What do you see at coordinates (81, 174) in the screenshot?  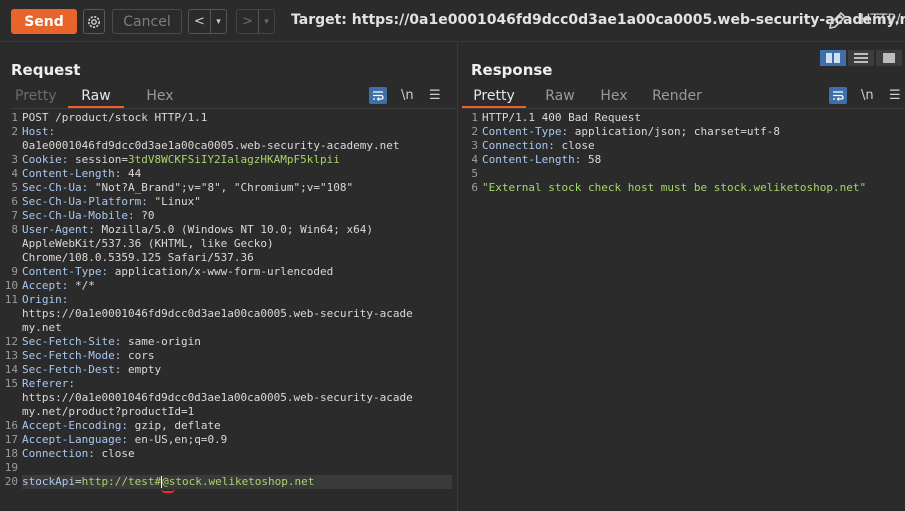 I see `line-text: Content-Length: 44` at bounding box center [81, 174].